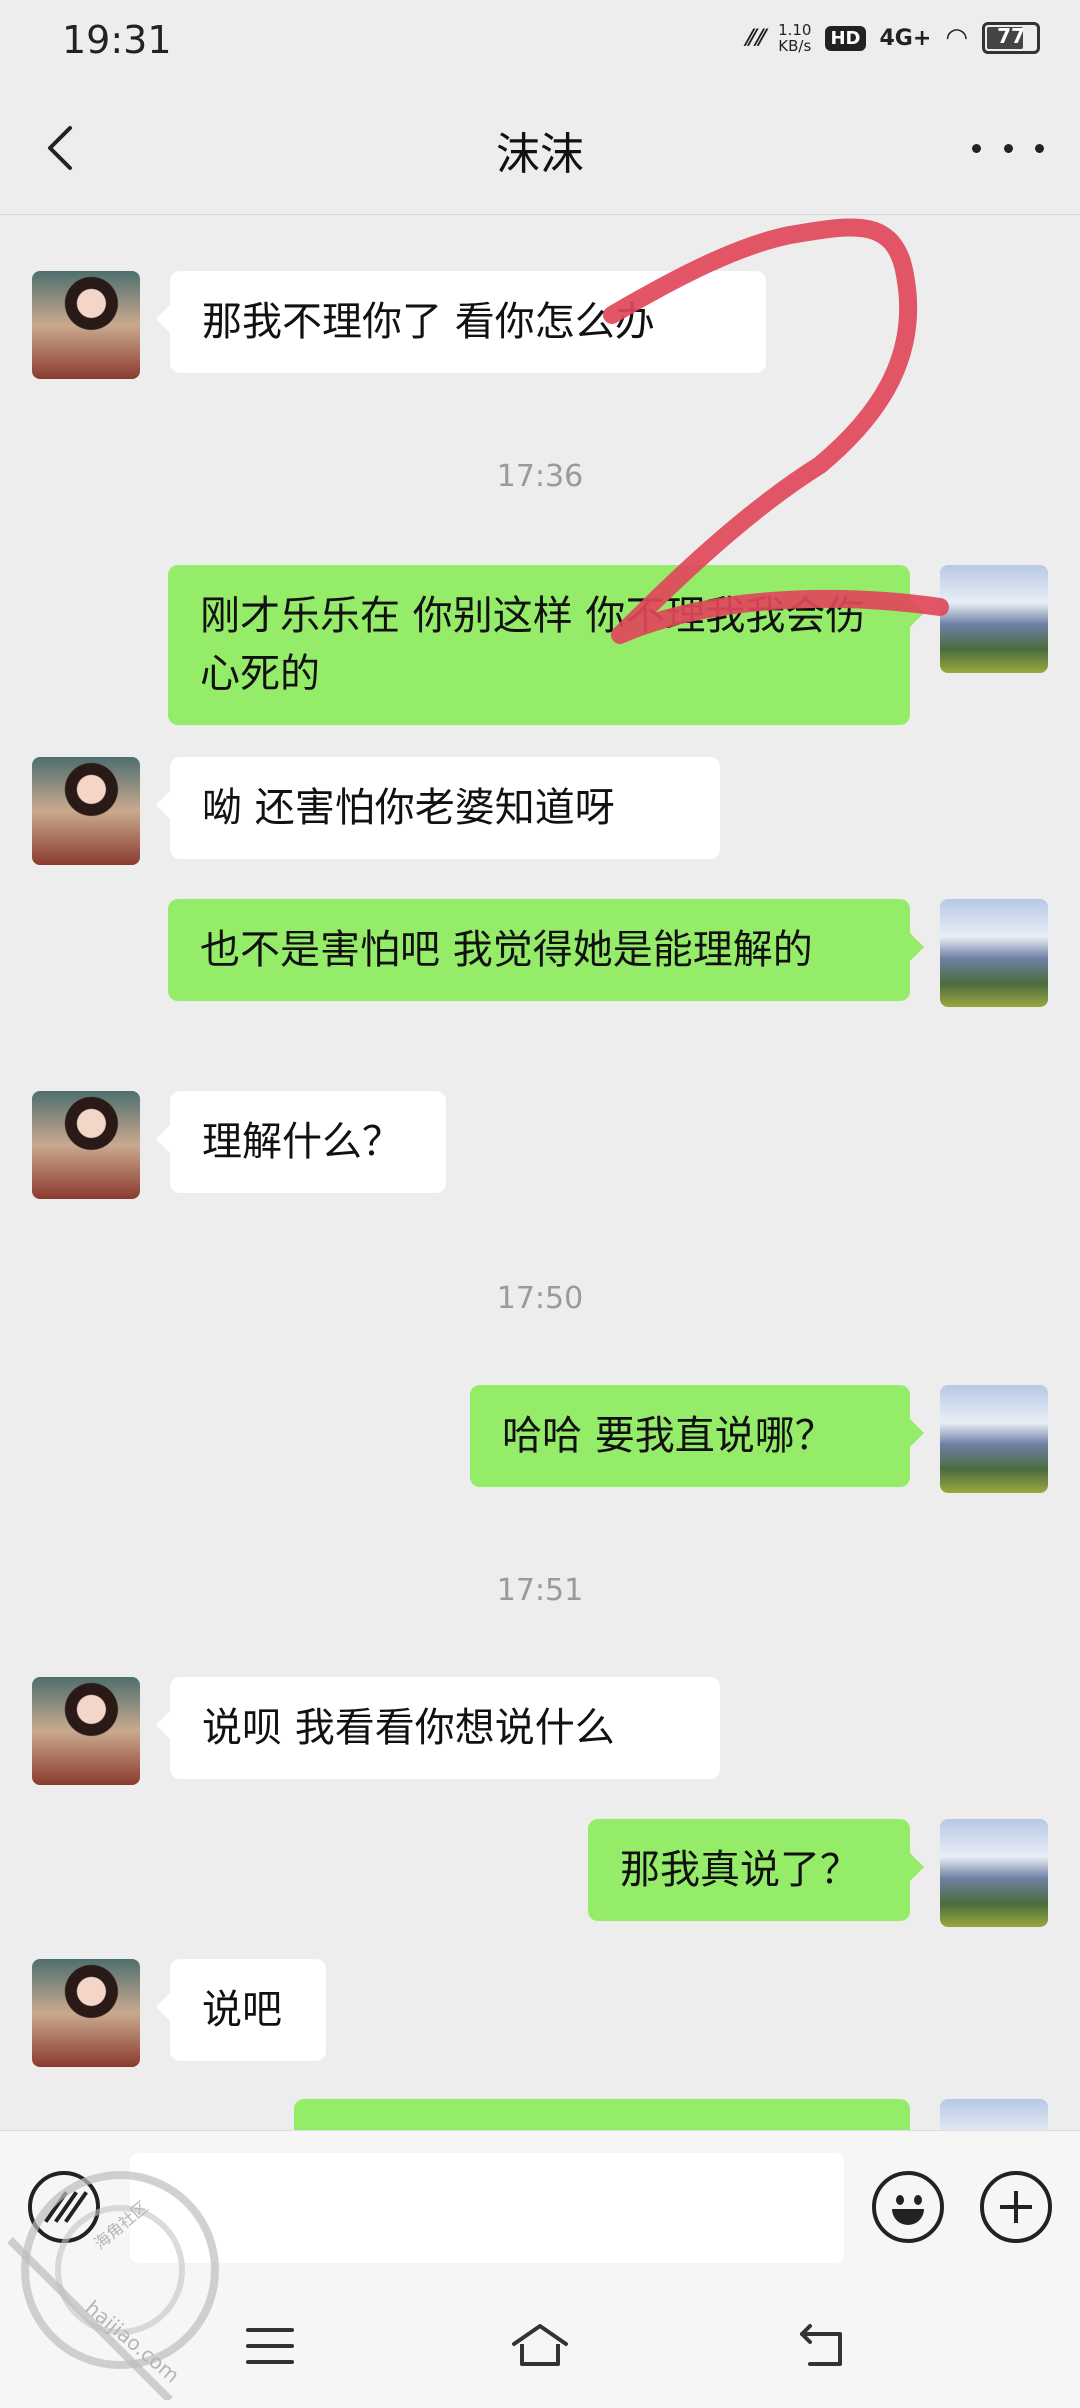  Describe the element at coordinates (546, 950) in the screenshot. I see `message-bubble-outgoing: 也不是害怕吧 我觉得她是能理解的` at that location.